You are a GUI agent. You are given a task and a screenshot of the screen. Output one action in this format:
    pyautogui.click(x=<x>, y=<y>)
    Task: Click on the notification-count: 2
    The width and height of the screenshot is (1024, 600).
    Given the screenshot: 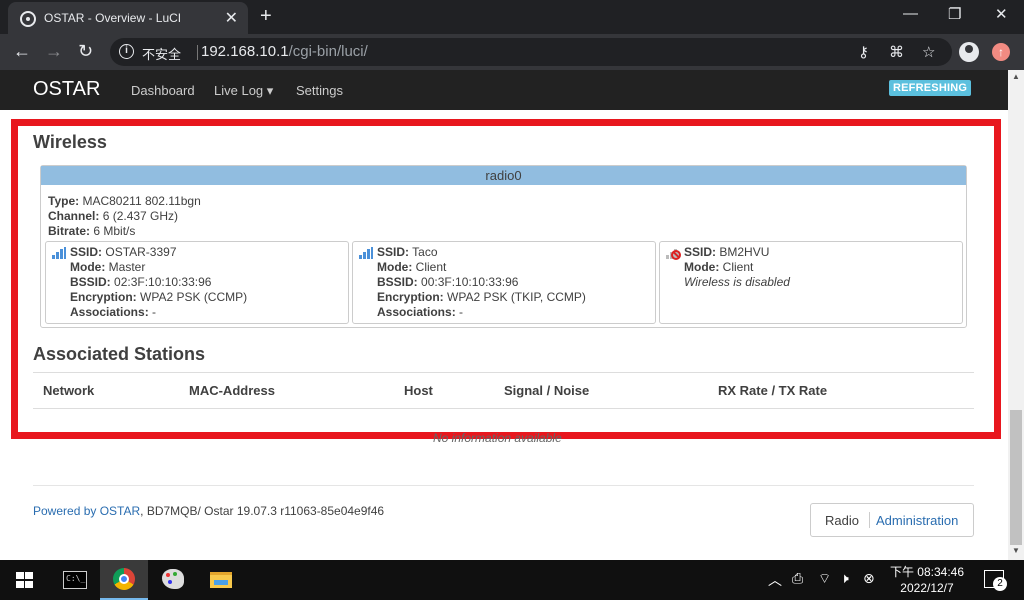 What is the action you would take?
    pyautogui.click(x=1000, y=584)
    